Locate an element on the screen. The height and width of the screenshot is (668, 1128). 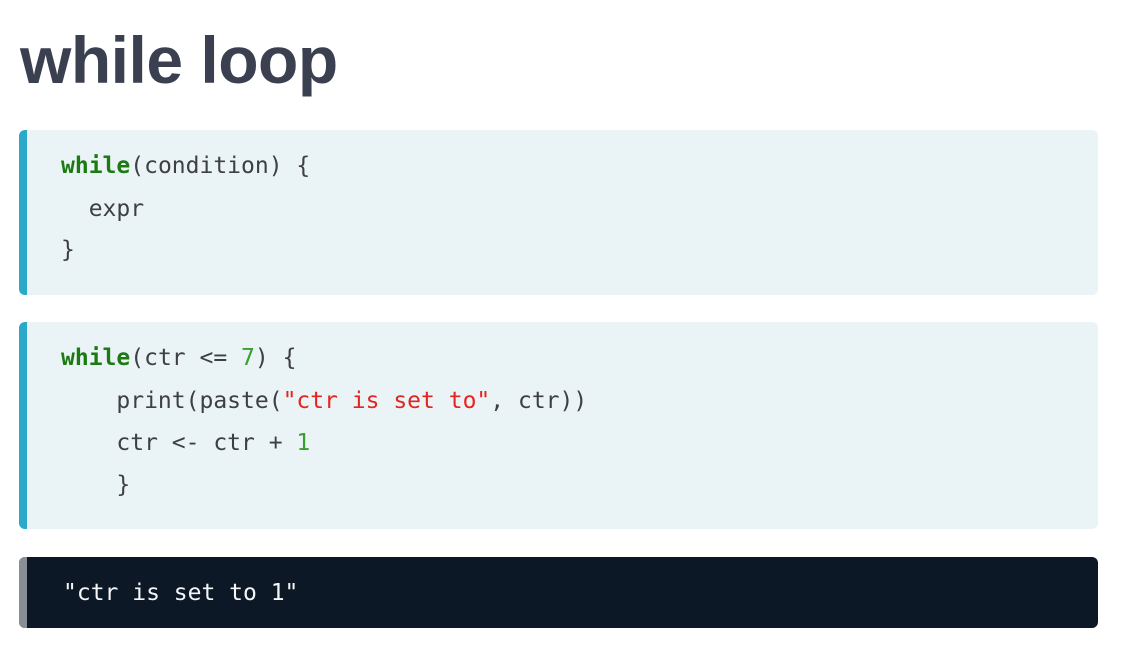
code-line: print(paste("ctr is set to", ctr)) is located at coordinates (324, 401).